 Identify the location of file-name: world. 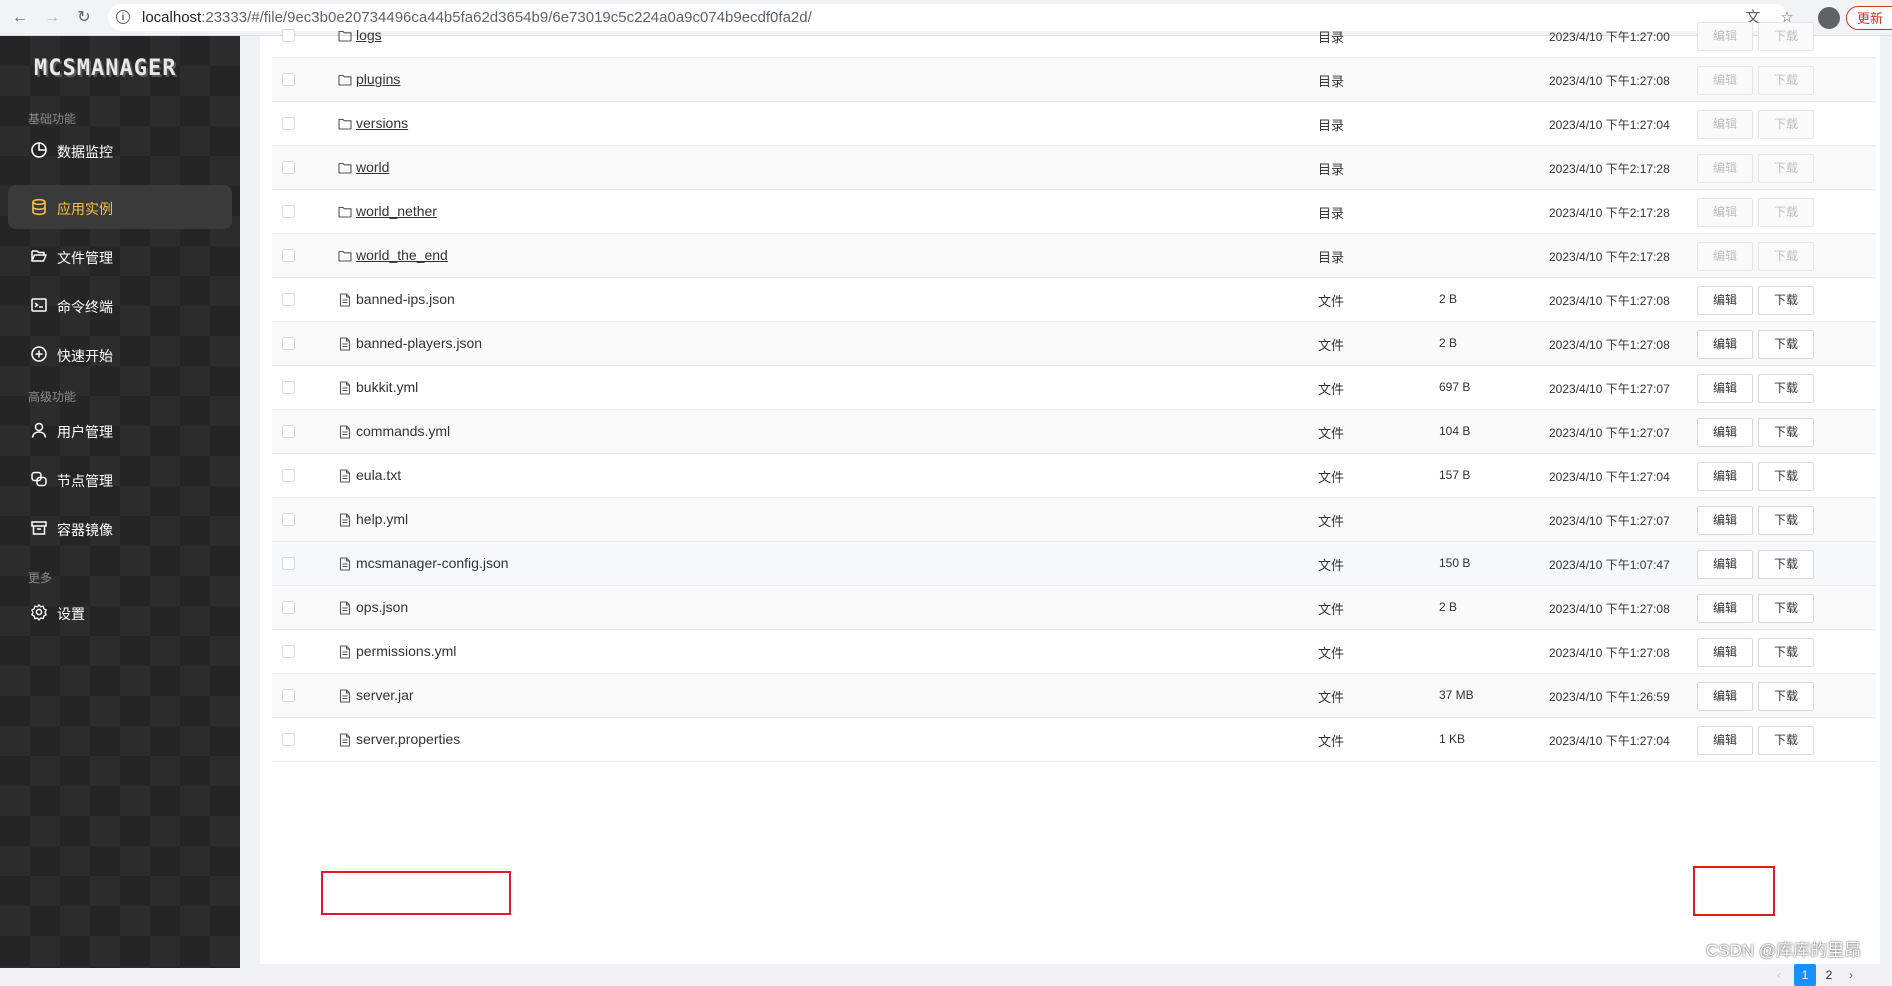
(372, 167).